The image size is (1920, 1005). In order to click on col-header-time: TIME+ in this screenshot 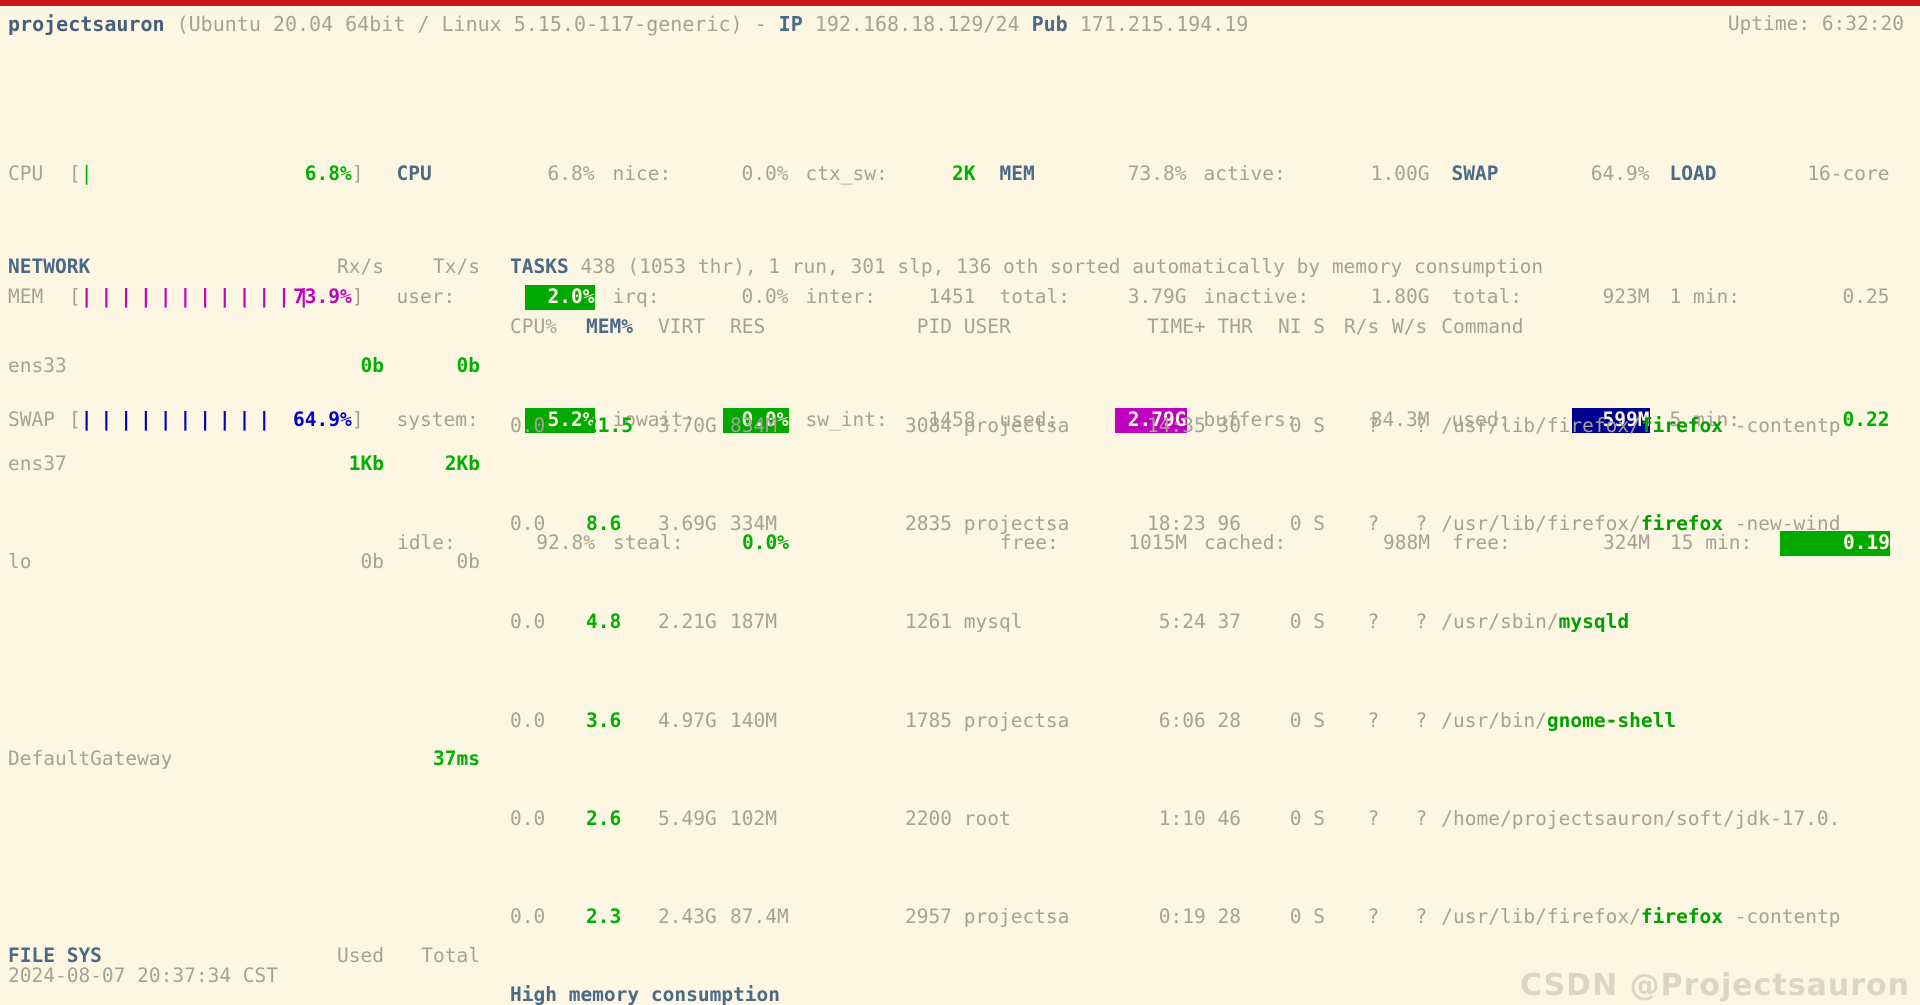, I will do `click(1165, 327)`.